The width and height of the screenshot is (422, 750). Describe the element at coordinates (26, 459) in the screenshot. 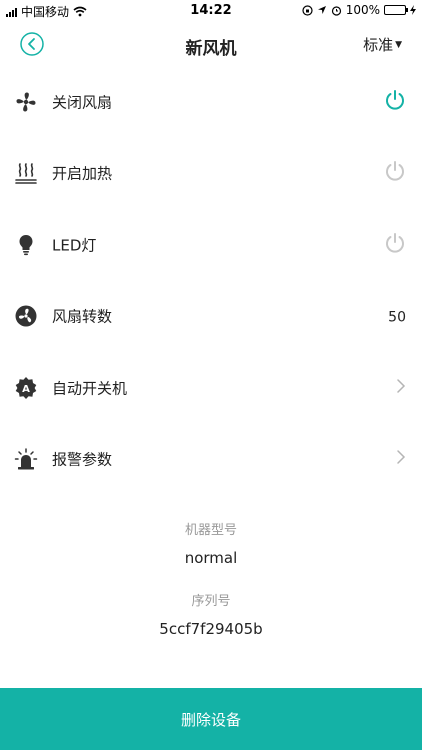

I see `alarm-icon` at that location.